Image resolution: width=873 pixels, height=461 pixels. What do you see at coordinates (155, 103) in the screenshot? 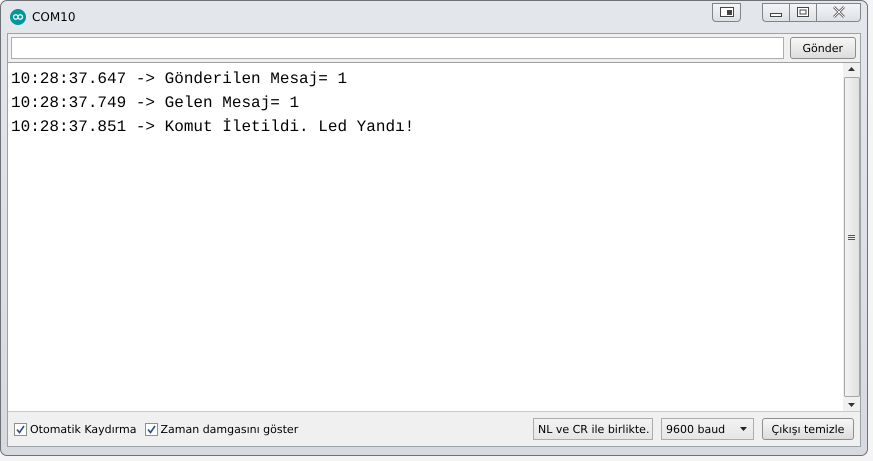
I see `output-line: 10:28:37.749 -> Gelen Mesaj= 1` at bounding box center [155, 103].